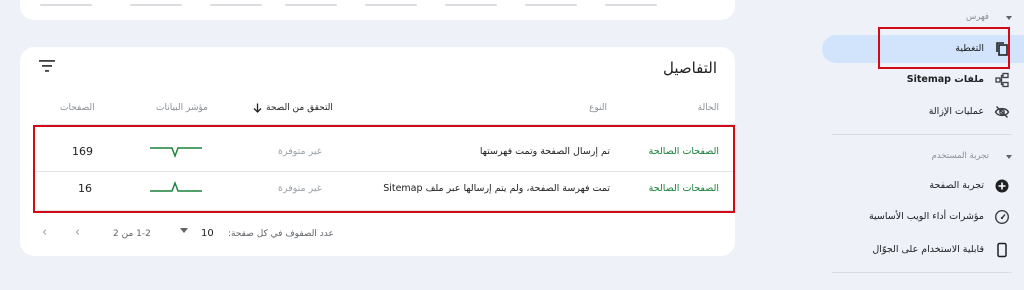 This screenshot has height=290, width=1024. I want to click on sidebar-item-page-experience: تجربة الصفحة, so click(924, 186).